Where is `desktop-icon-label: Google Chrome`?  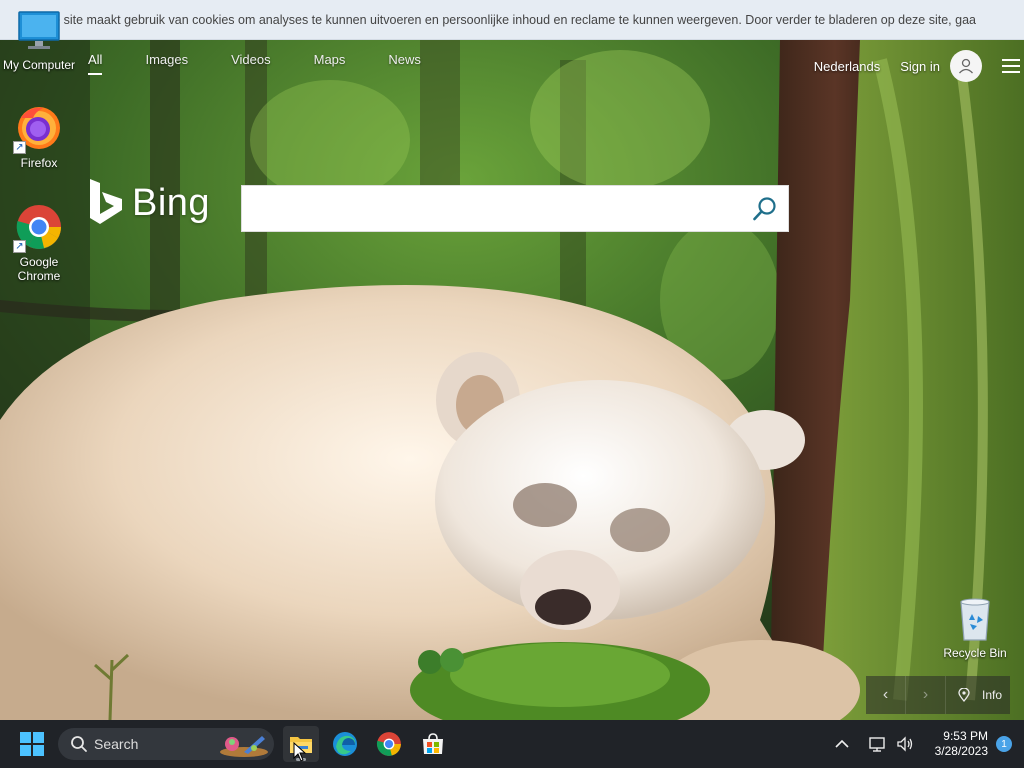
desktop-icon-label: Google Chrome is located at coordinates (39, 269).